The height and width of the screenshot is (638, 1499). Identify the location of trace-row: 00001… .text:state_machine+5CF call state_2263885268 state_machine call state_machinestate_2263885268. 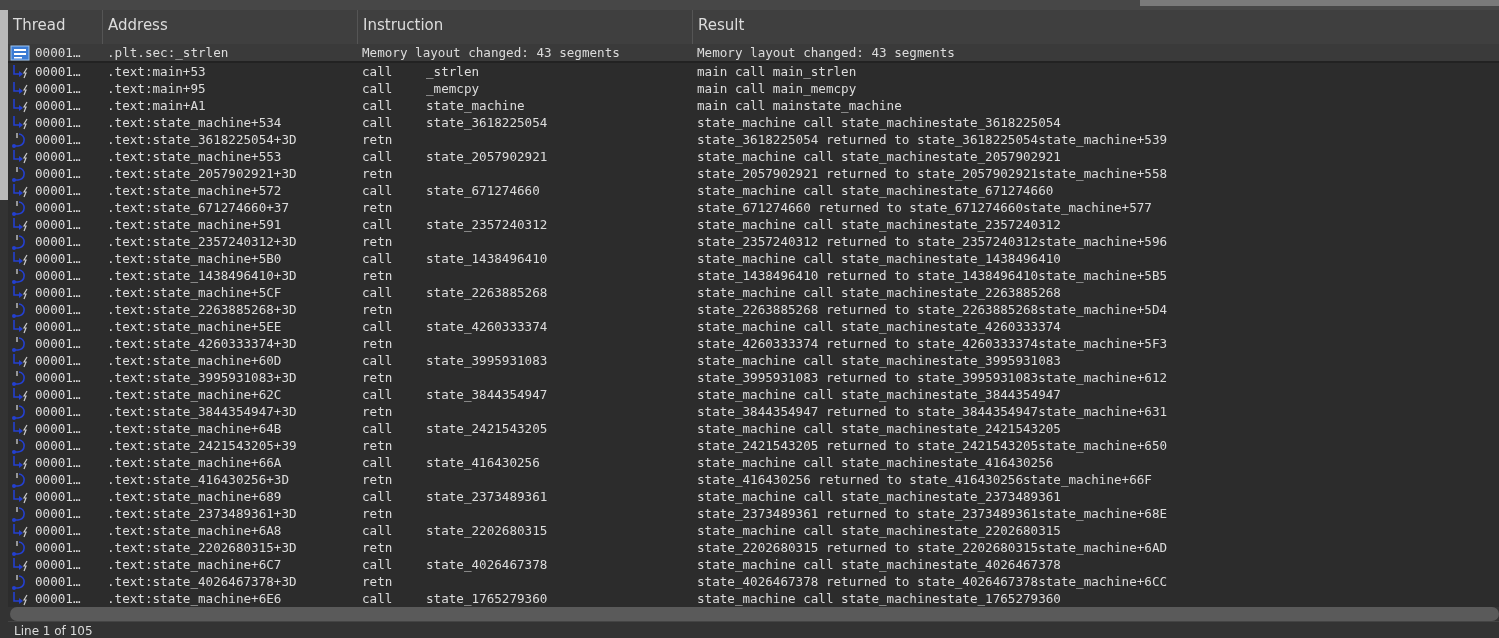
(753, 292).